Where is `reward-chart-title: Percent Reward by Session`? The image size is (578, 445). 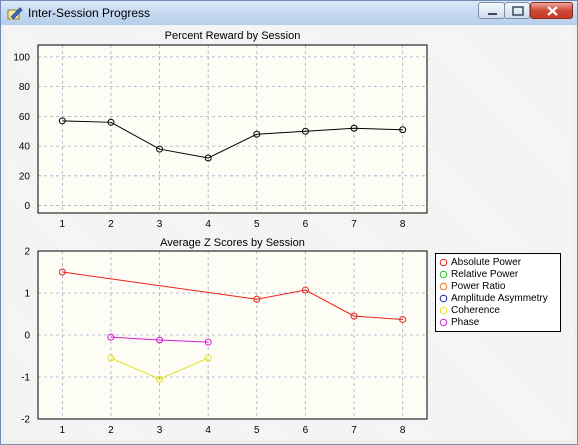 reward-chart-title: Percent Reward by Session is located at coordinates (233, 36).